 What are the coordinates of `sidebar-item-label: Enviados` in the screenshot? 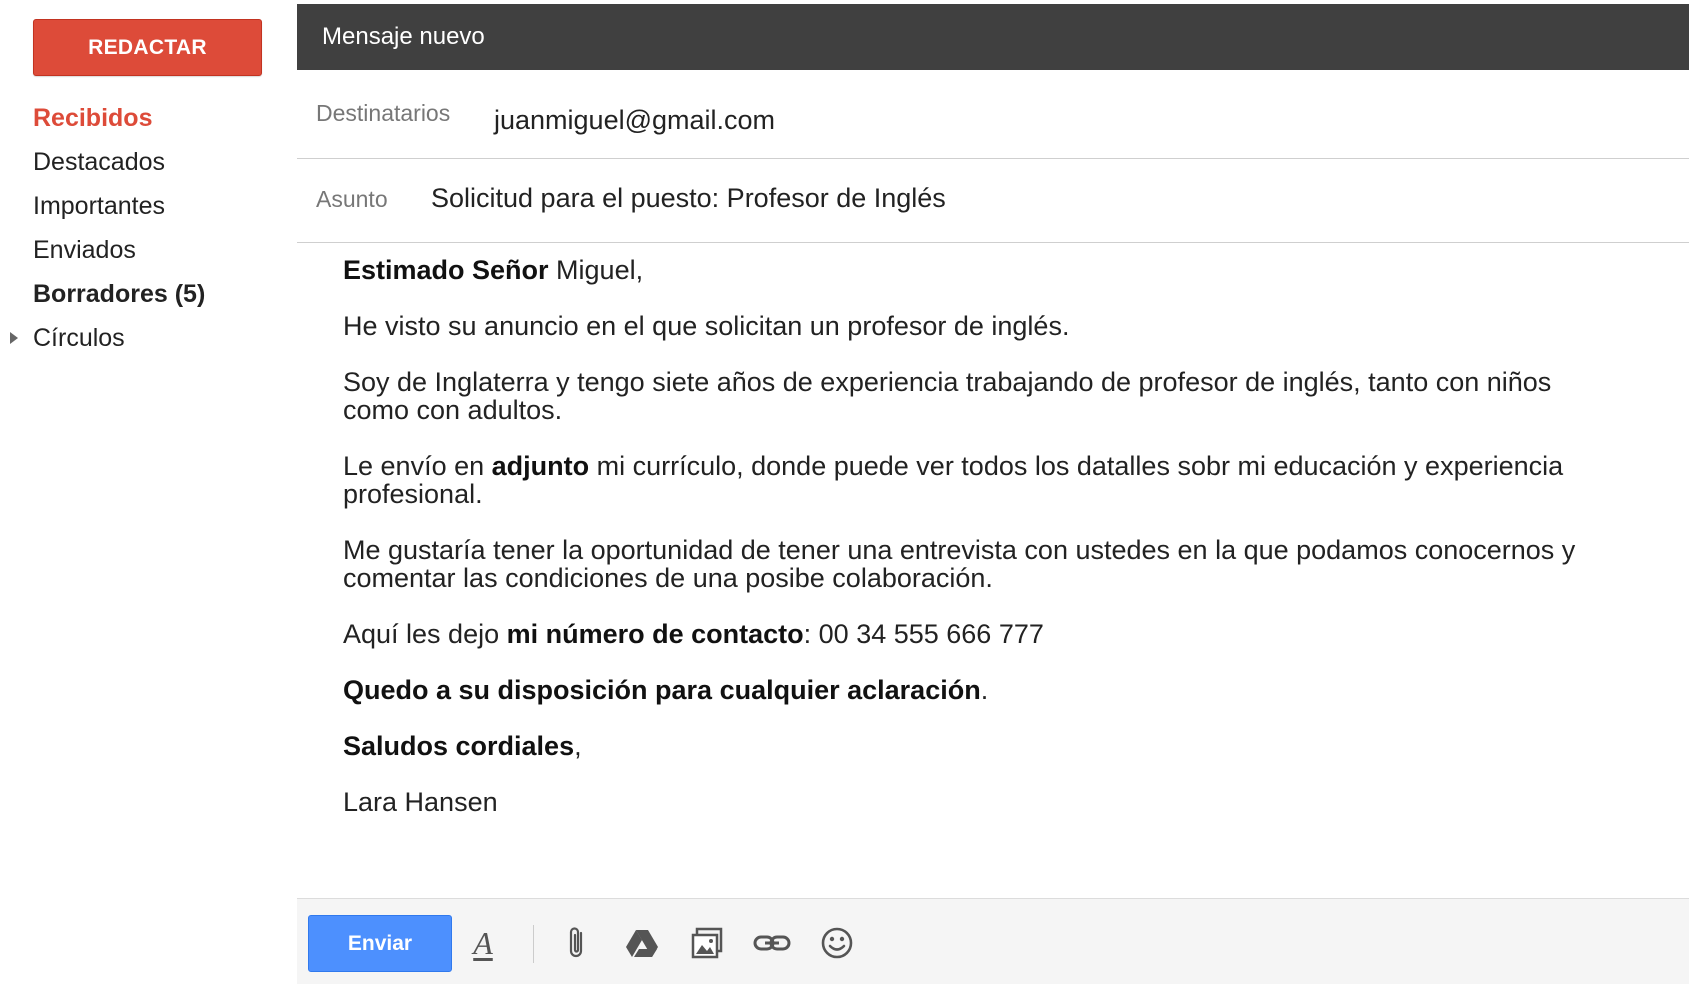 It's located at (84, 250).